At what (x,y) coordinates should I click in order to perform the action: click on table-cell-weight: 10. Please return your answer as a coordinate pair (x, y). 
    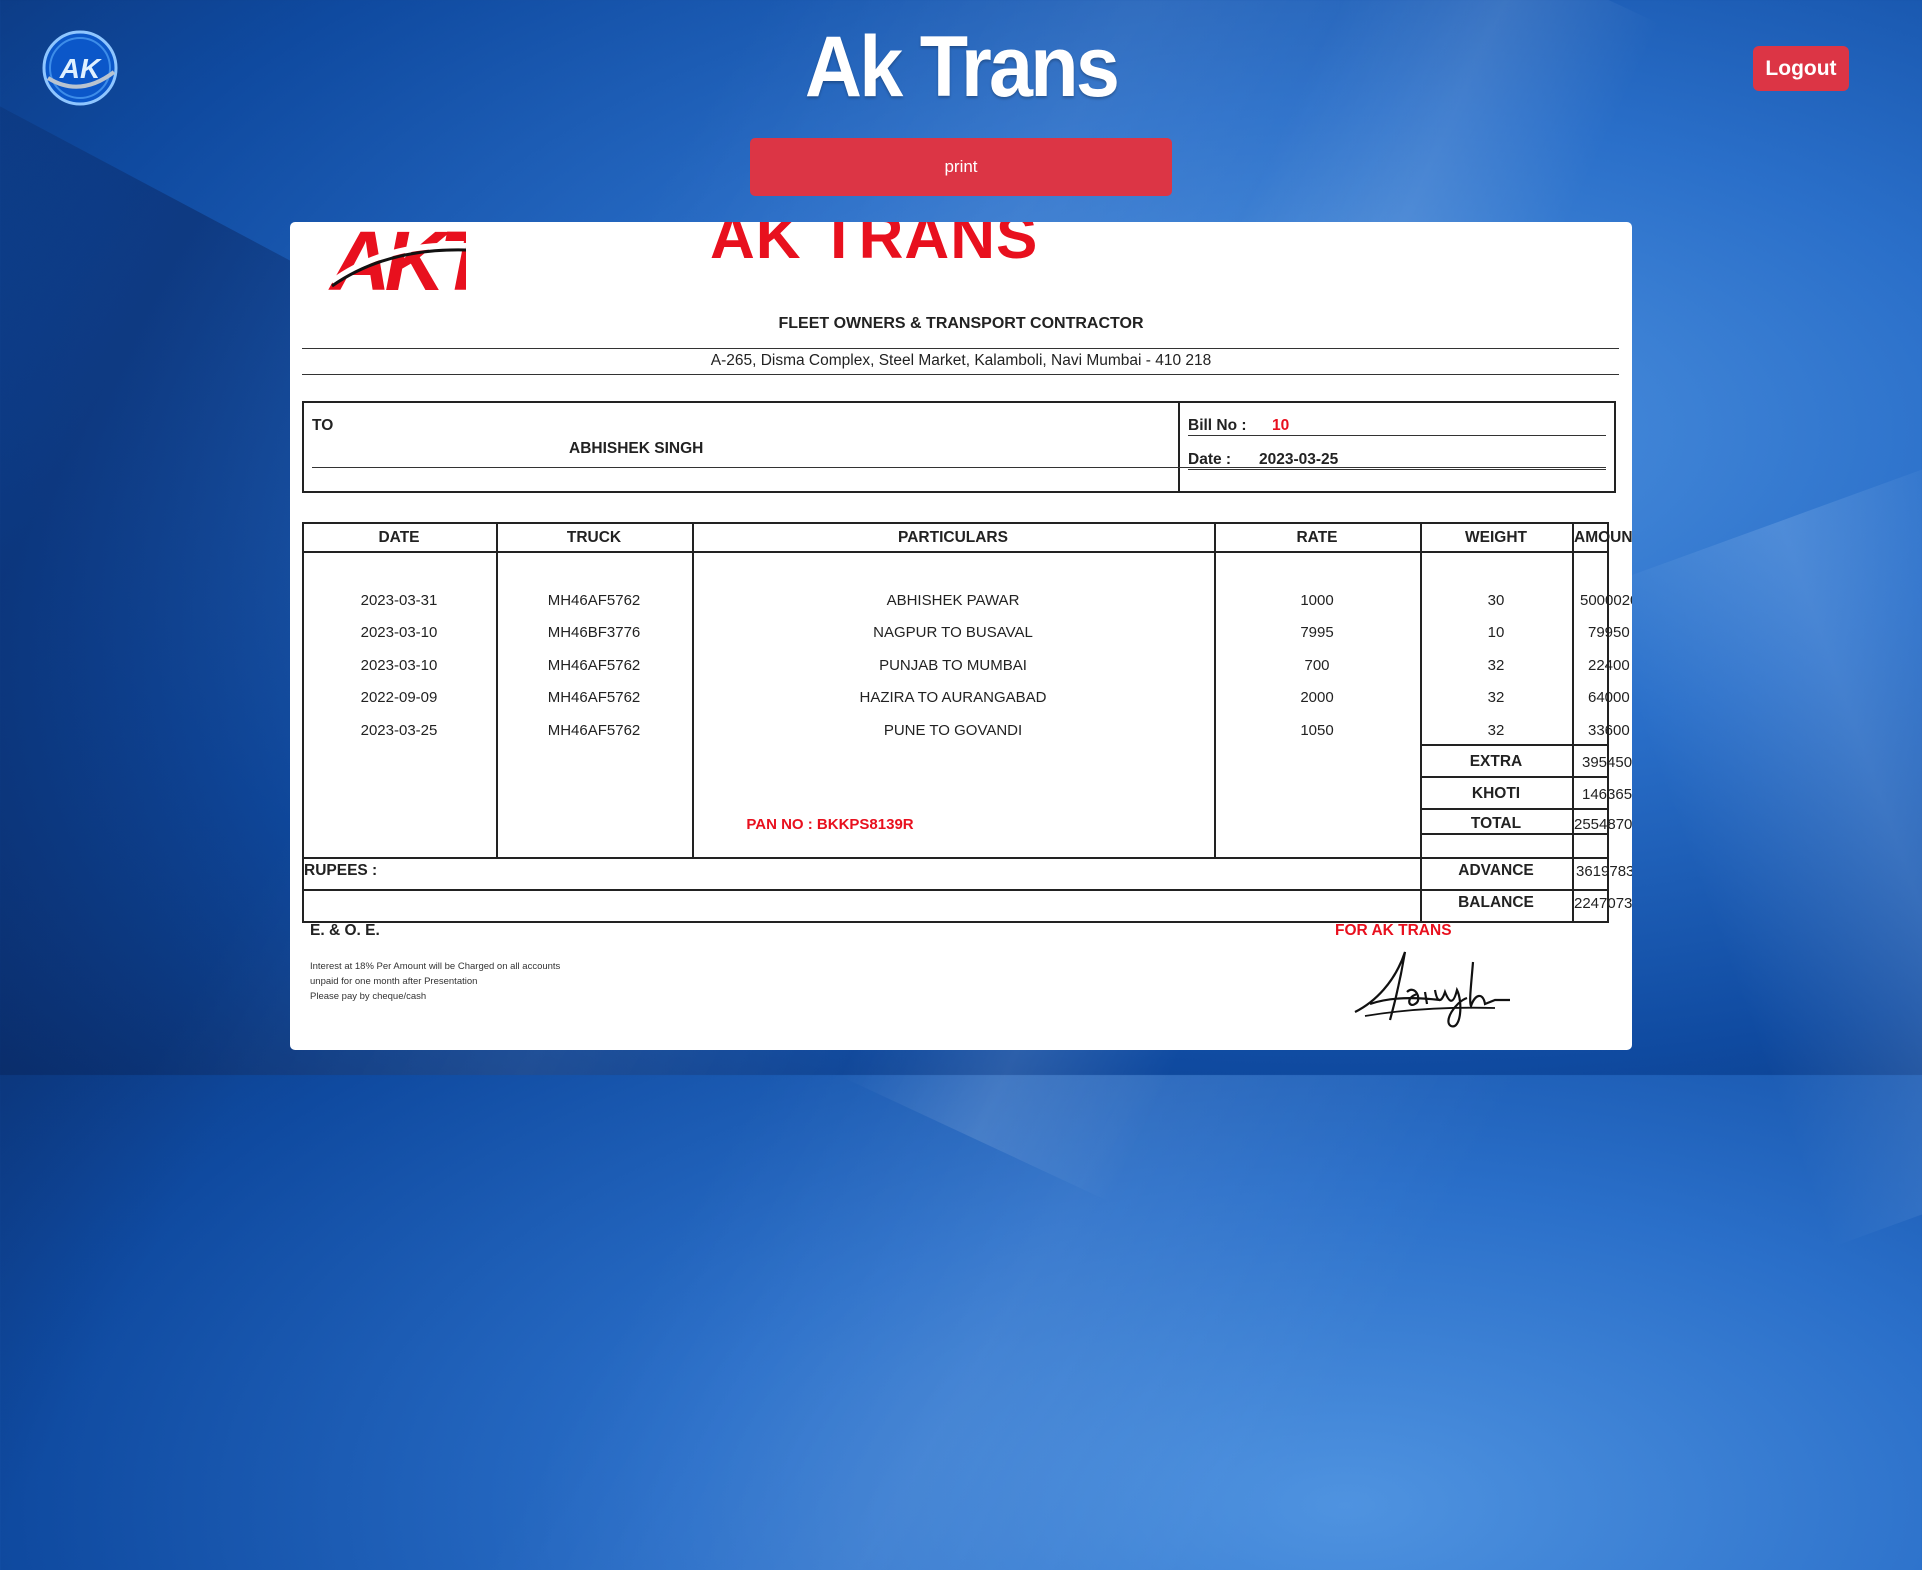
    Looking at the image, I should click on (1496, 632).